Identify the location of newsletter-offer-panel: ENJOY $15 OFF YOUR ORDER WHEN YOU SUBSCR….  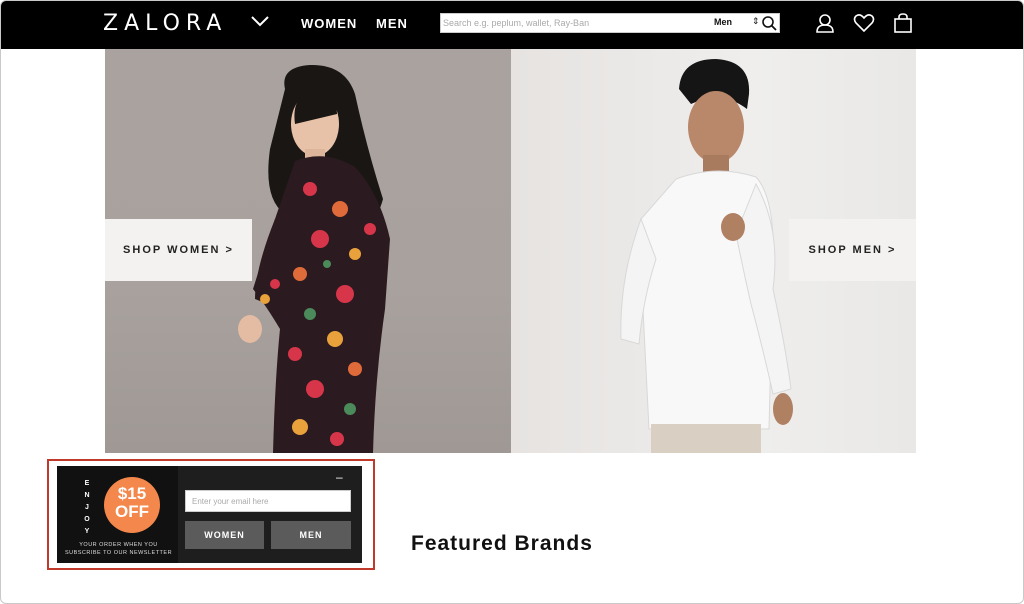
(117, 514).